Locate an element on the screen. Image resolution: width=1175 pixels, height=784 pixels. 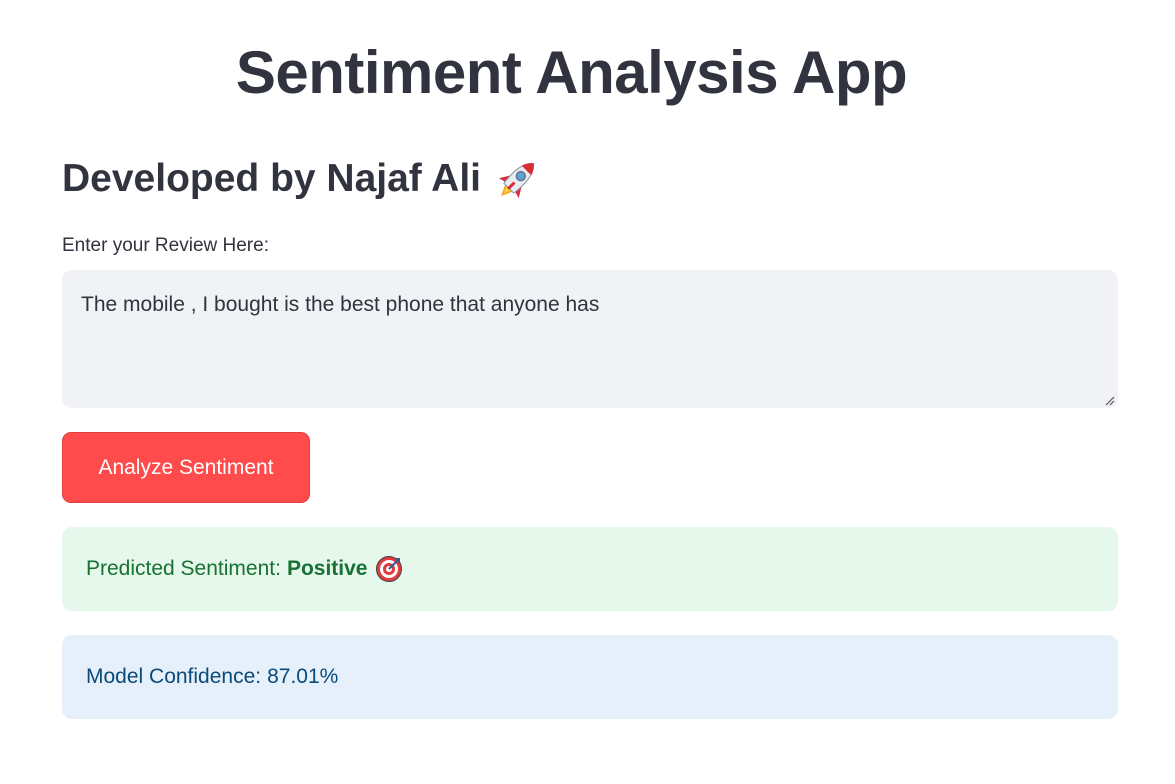
page-subtitle: Developed by Najaf Ali is located at coordinates (302, 179).